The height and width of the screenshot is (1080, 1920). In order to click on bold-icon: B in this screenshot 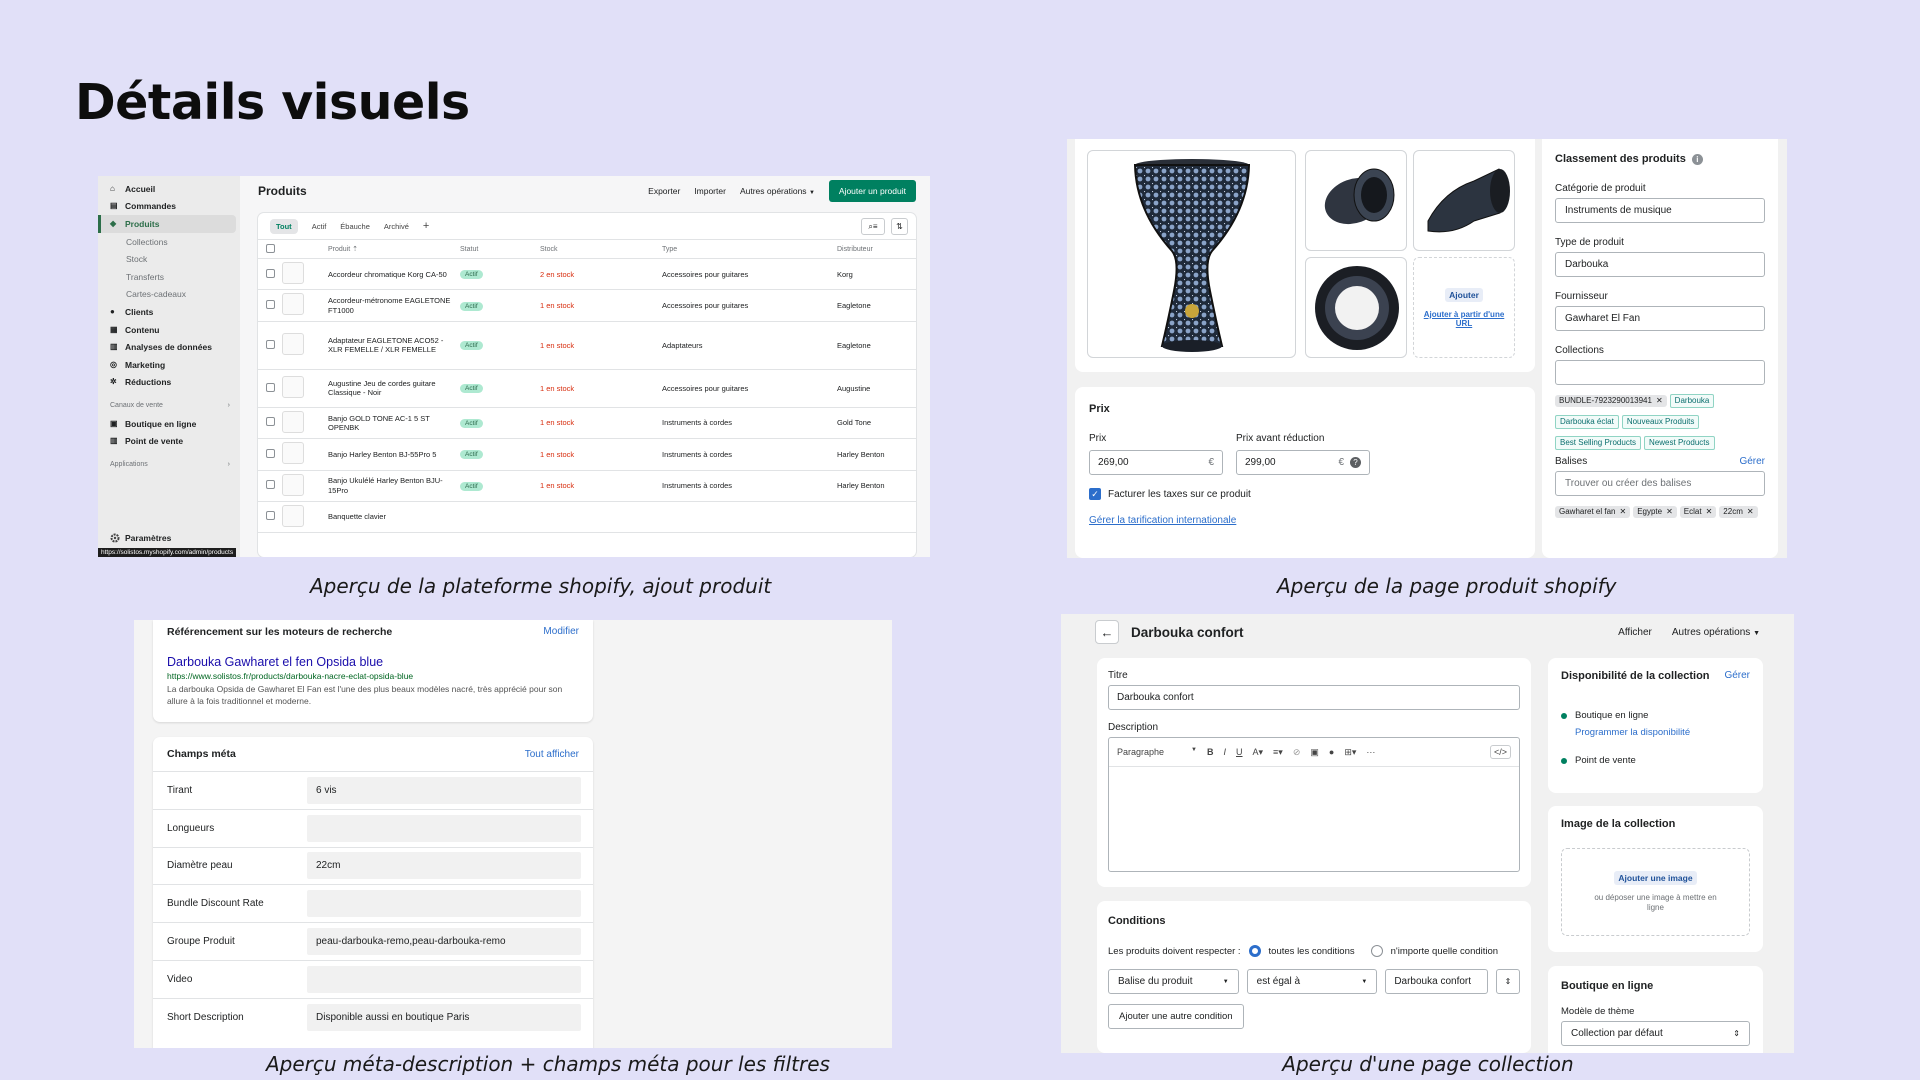, I will do `click(1210, 752)`.